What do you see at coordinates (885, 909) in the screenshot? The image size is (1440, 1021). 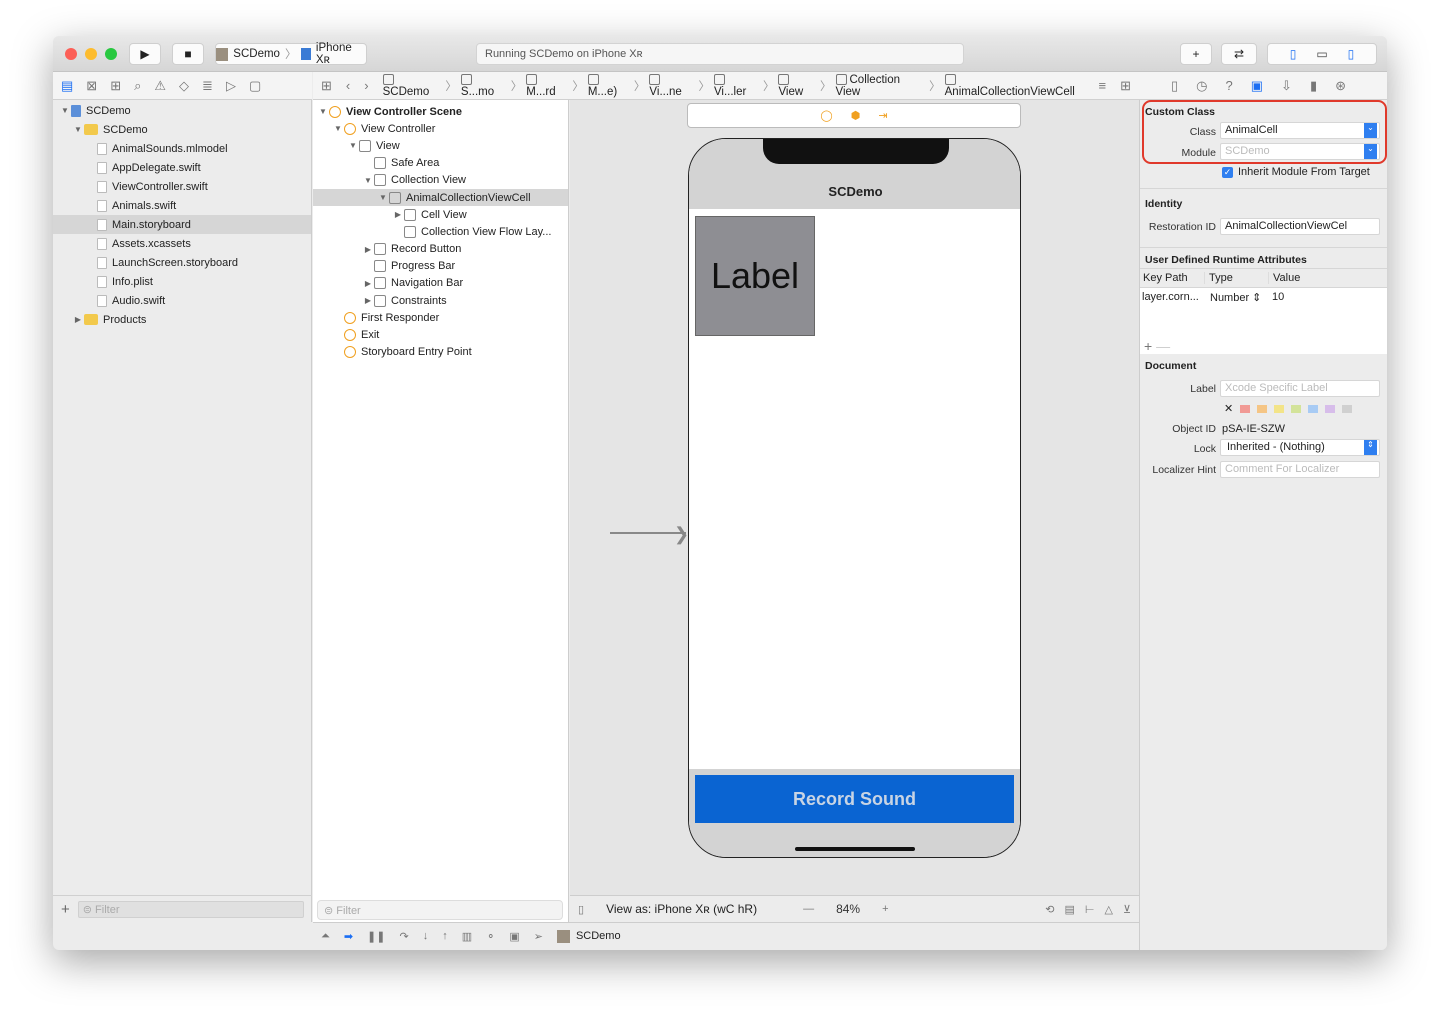 I see `zoom-in-button: +` at bounding box center [885, 909].